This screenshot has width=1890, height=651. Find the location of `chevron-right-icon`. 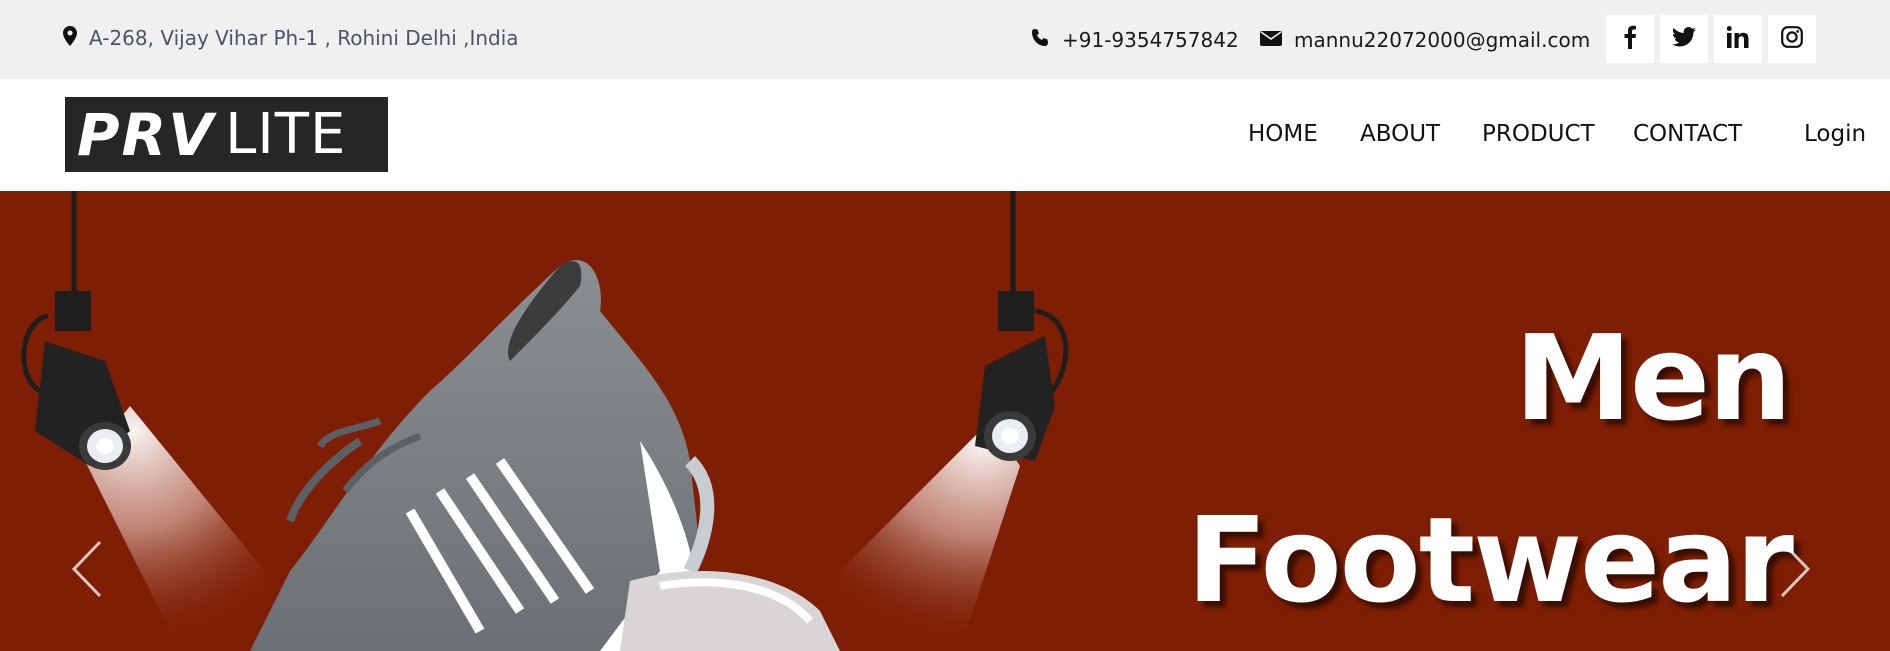

chevron-right-icon is located at coordinates (1794, 573).